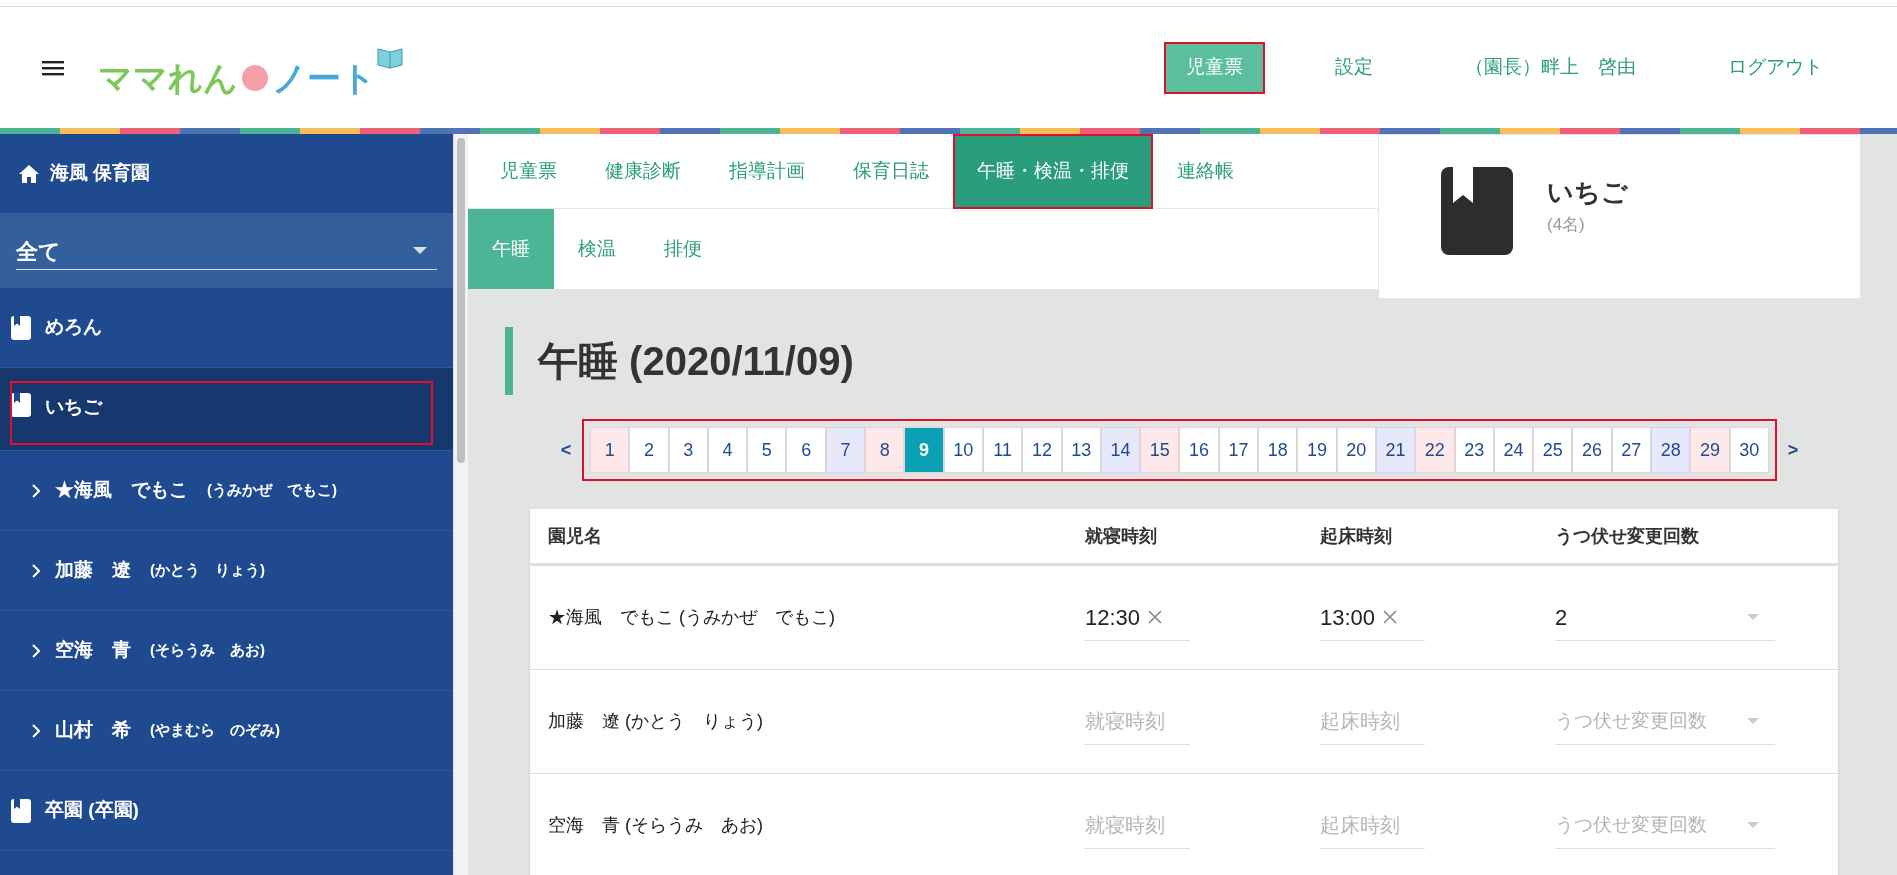 Image resolution: width=1897 pixels, height=875 pixels. Describe the element at coordinates (1665, 617) in the screenshot. I see `count-select: 2` at that location.